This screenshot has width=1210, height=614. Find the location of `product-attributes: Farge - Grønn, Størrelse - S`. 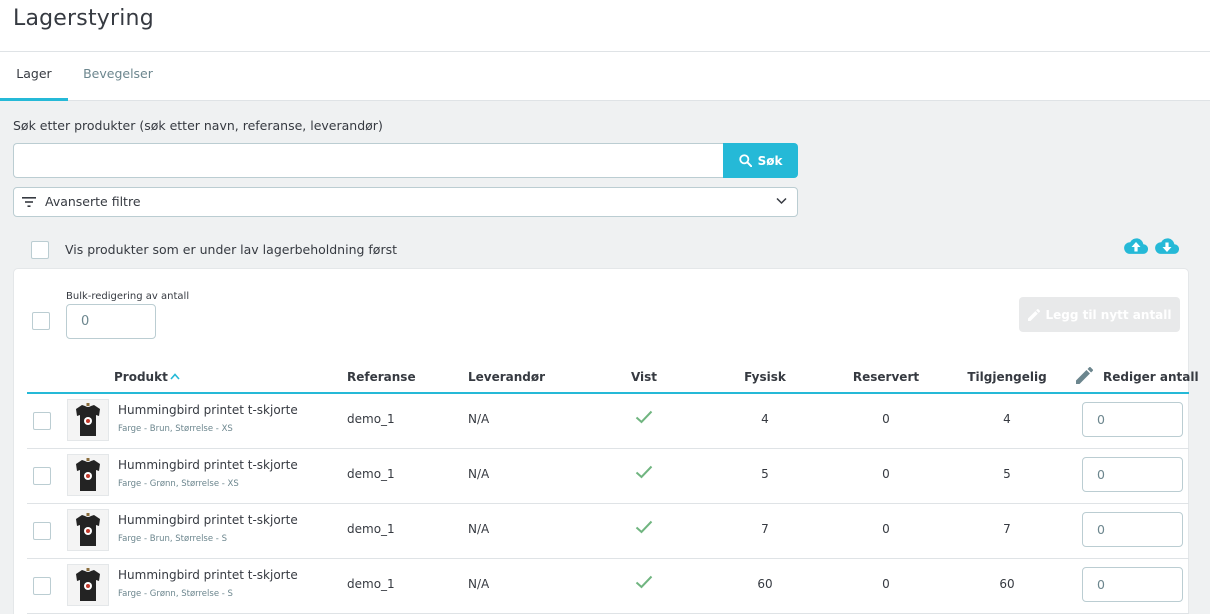

product-attributes: Farge - Grønn, Størrelse - S is located at coordinates (175, 594).